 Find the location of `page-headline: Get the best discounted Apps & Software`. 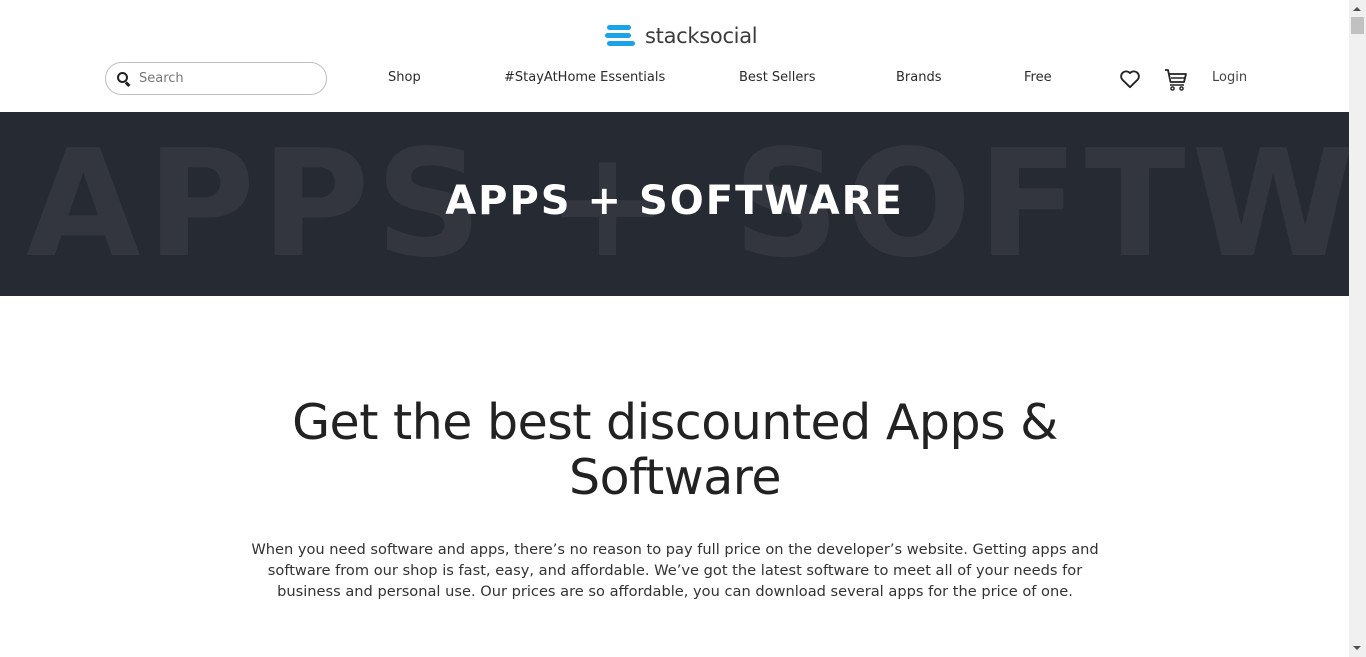

page-headline: Get the best discounted Apps & Software is located at coordinates (675, 450).